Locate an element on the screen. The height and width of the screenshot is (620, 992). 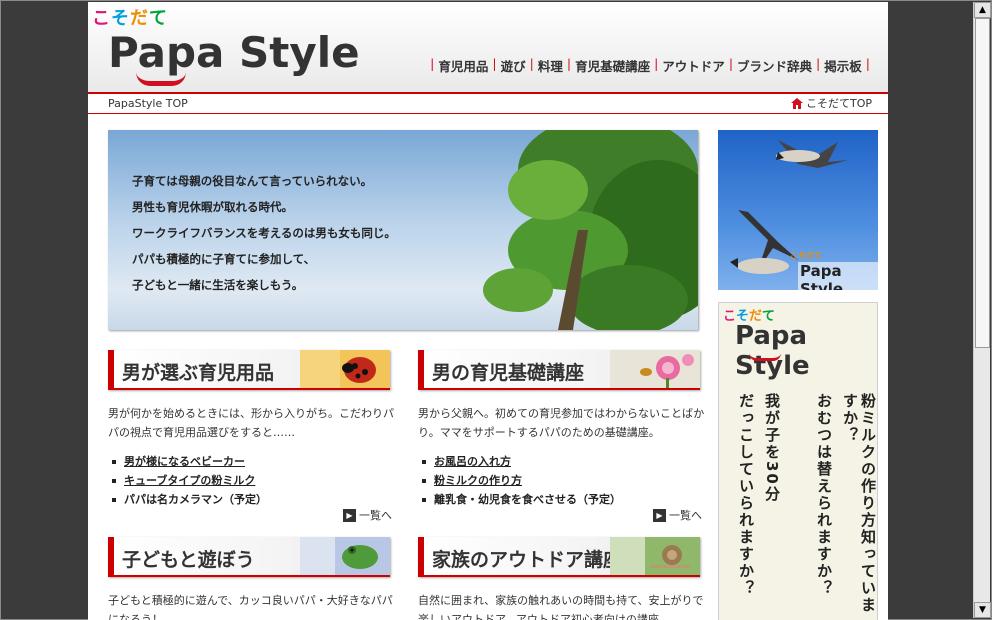
hero-line: ワークライフバランスを考えるのは男も女も同じ。 is located at coordinates (264, 233).